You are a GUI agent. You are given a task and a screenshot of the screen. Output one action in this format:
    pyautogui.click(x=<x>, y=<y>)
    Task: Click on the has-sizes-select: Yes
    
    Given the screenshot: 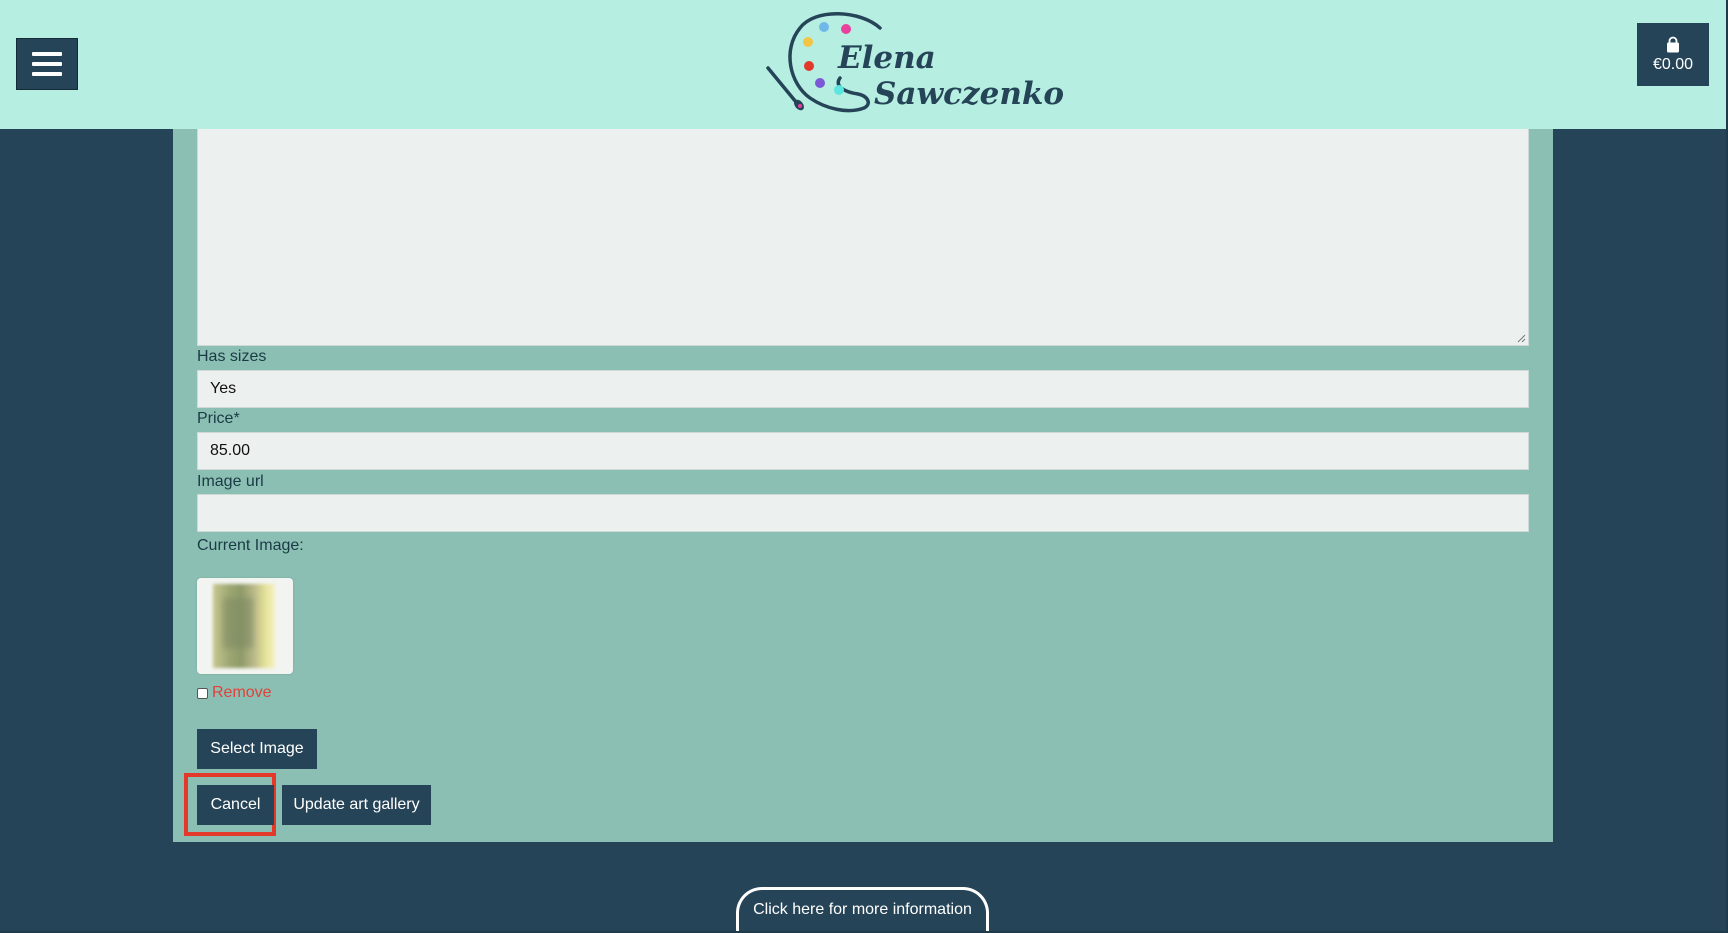 What is the action you would take?
    pyautogui.click(x=863, y=389)
    